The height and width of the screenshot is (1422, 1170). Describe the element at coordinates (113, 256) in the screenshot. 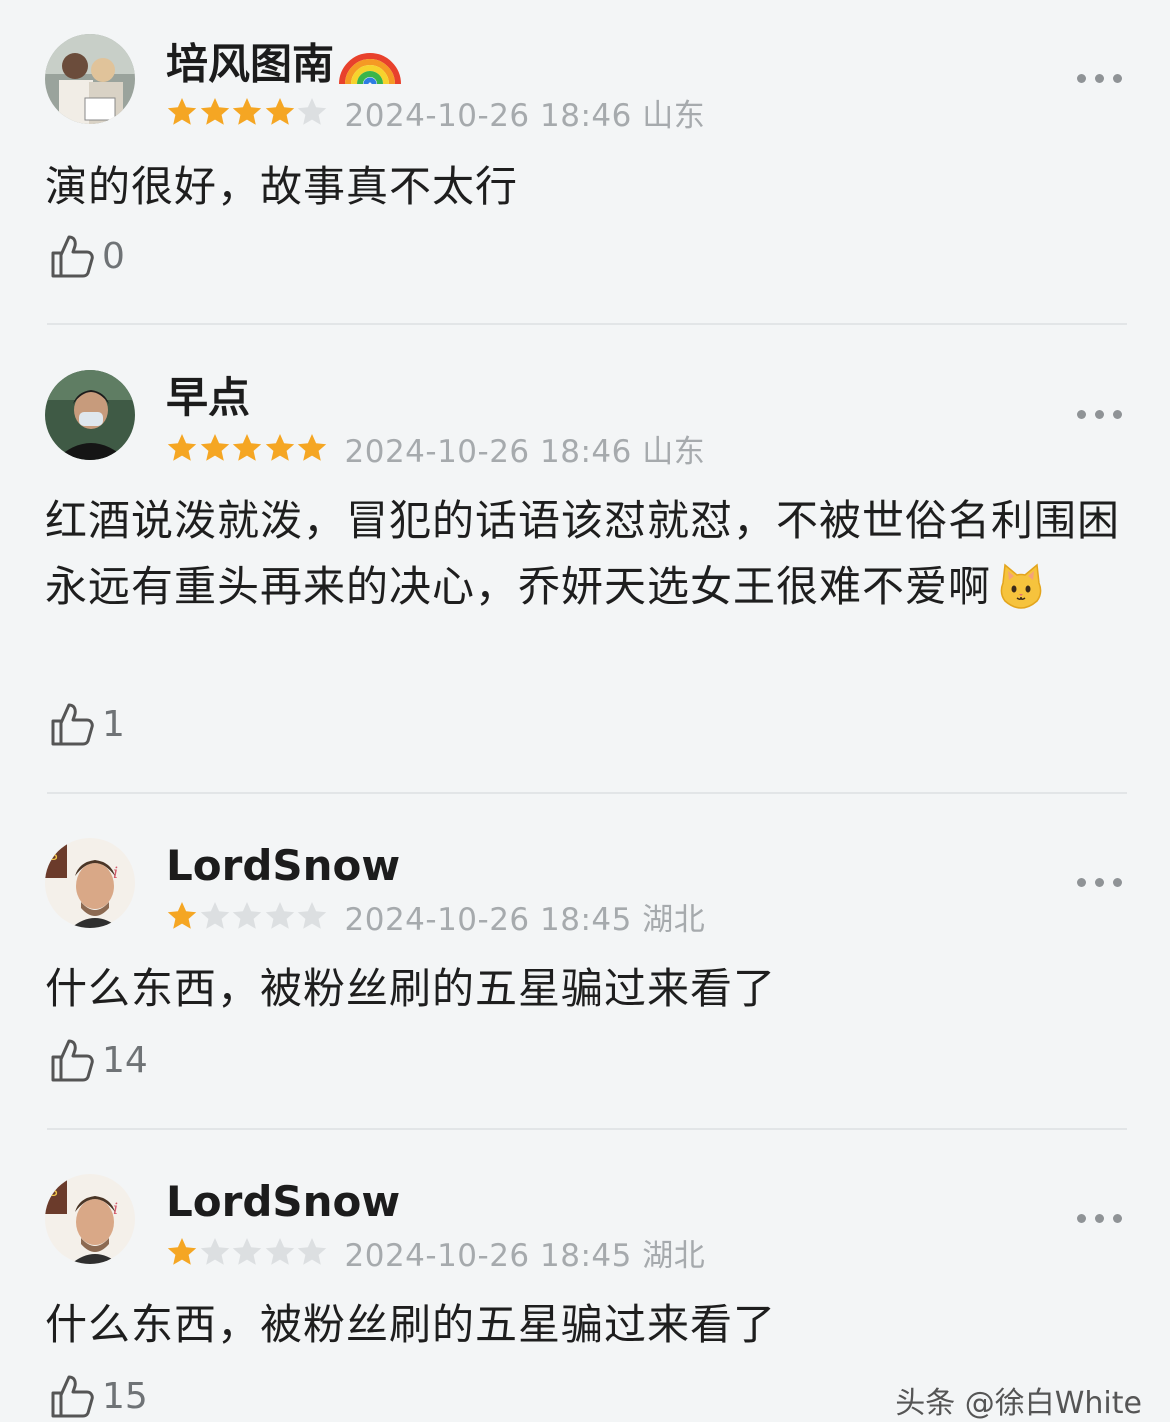

I see `like-count: 0` at that location.